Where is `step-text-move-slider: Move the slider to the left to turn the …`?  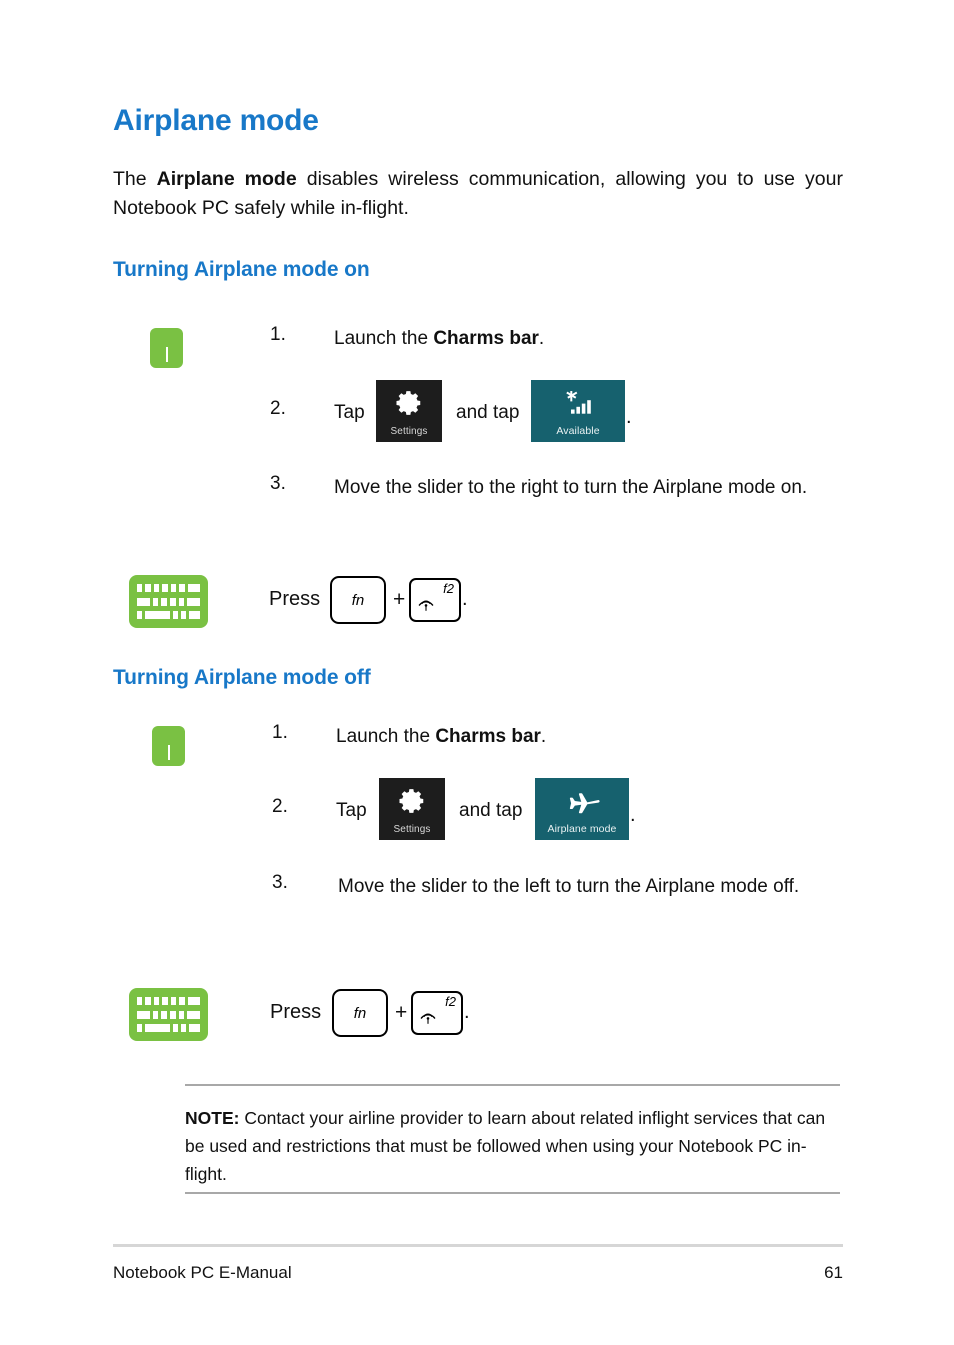
step-text-move-slider: Move the slider to the left to turn the … is located at coordinates (569, 886).